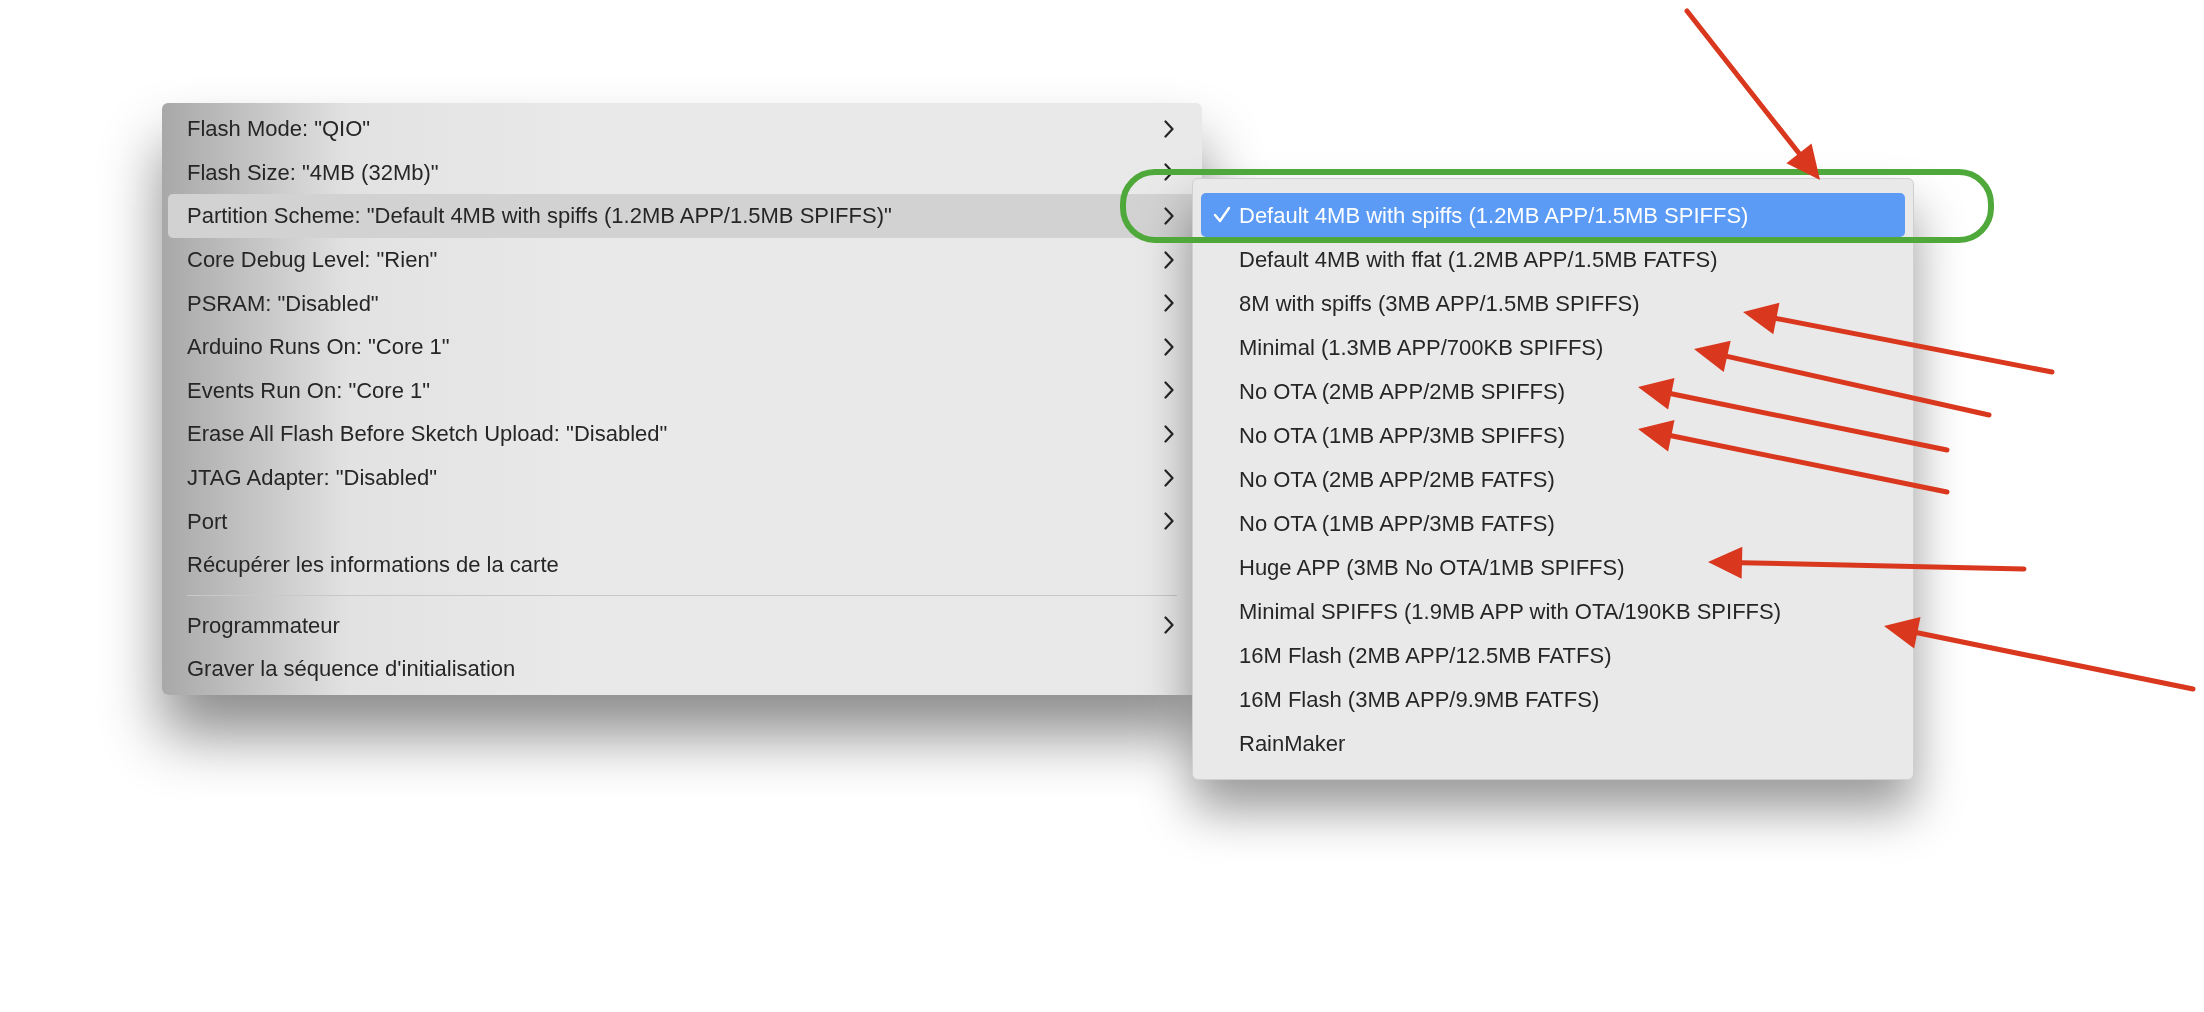 This screenshot has height=1012, width=2204. Describe the element at coordinates (427, 434) in the screenshot. I see `menu-item-label: Erase All Flash Before Sketch Upload: "Disabled"` at that location.